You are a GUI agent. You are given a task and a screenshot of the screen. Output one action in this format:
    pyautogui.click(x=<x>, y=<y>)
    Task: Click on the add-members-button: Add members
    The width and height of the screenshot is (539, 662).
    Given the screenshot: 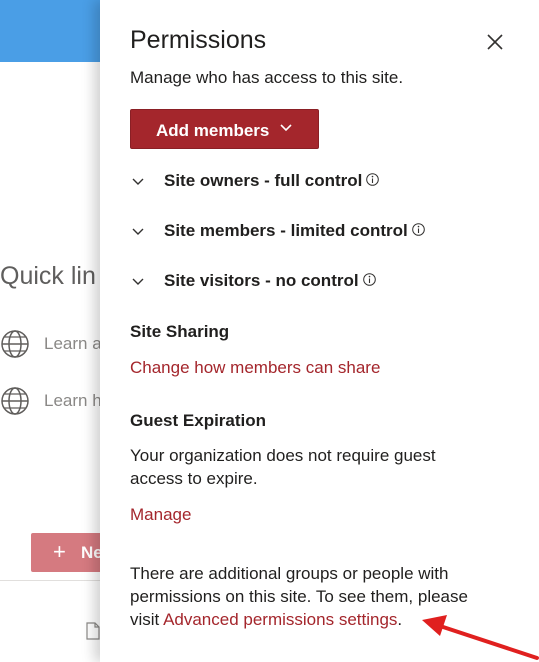 What is the action you would take?
    pyautogui.click(x=224, y=129)
    